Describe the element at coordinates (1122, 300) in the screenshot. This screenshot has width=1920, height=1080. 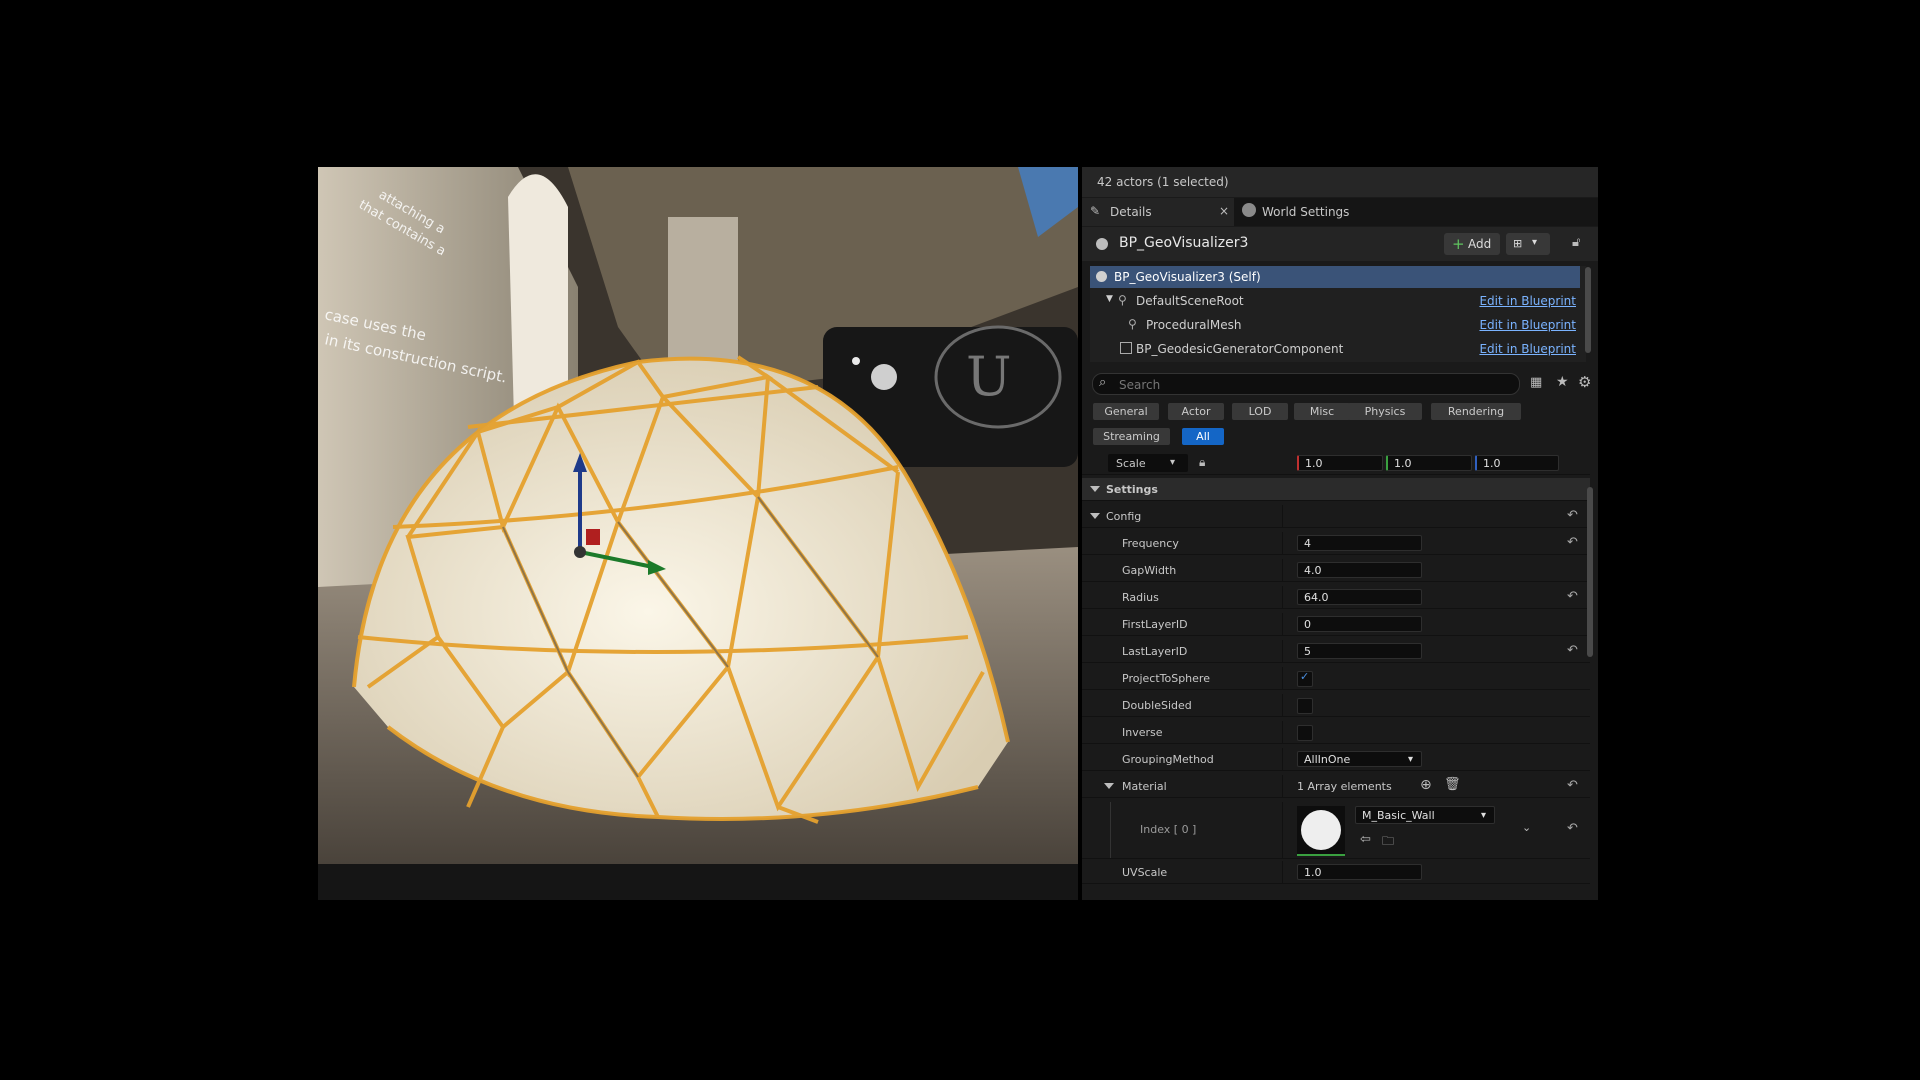
I see `scene-component-icon: ⚲` at that location.